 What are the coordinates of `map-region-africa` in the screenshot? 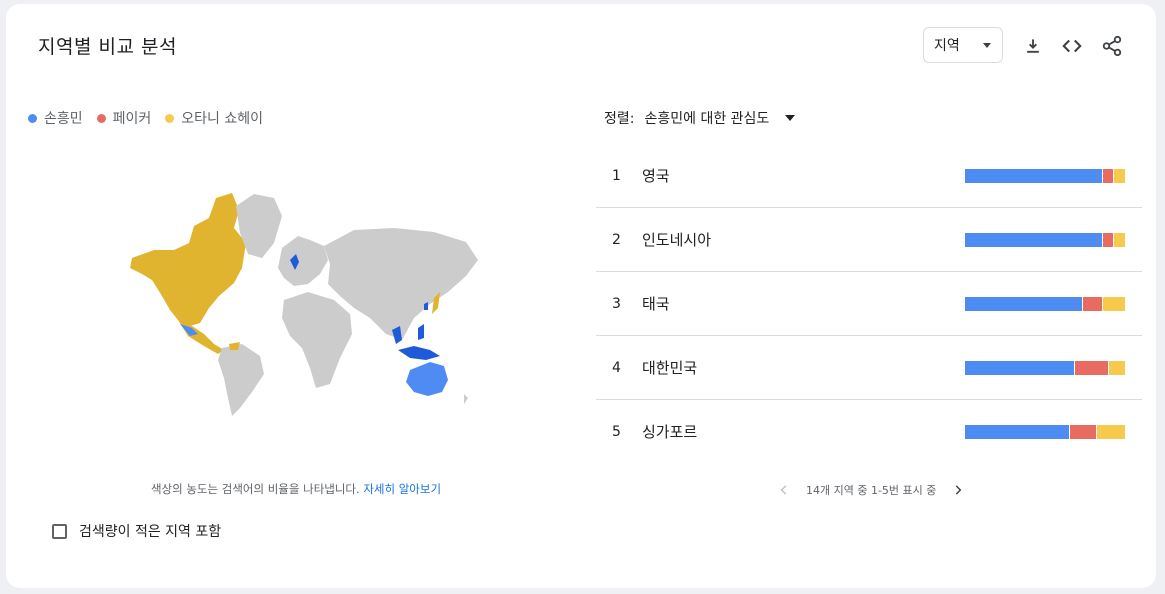 It's located at (317, 340).